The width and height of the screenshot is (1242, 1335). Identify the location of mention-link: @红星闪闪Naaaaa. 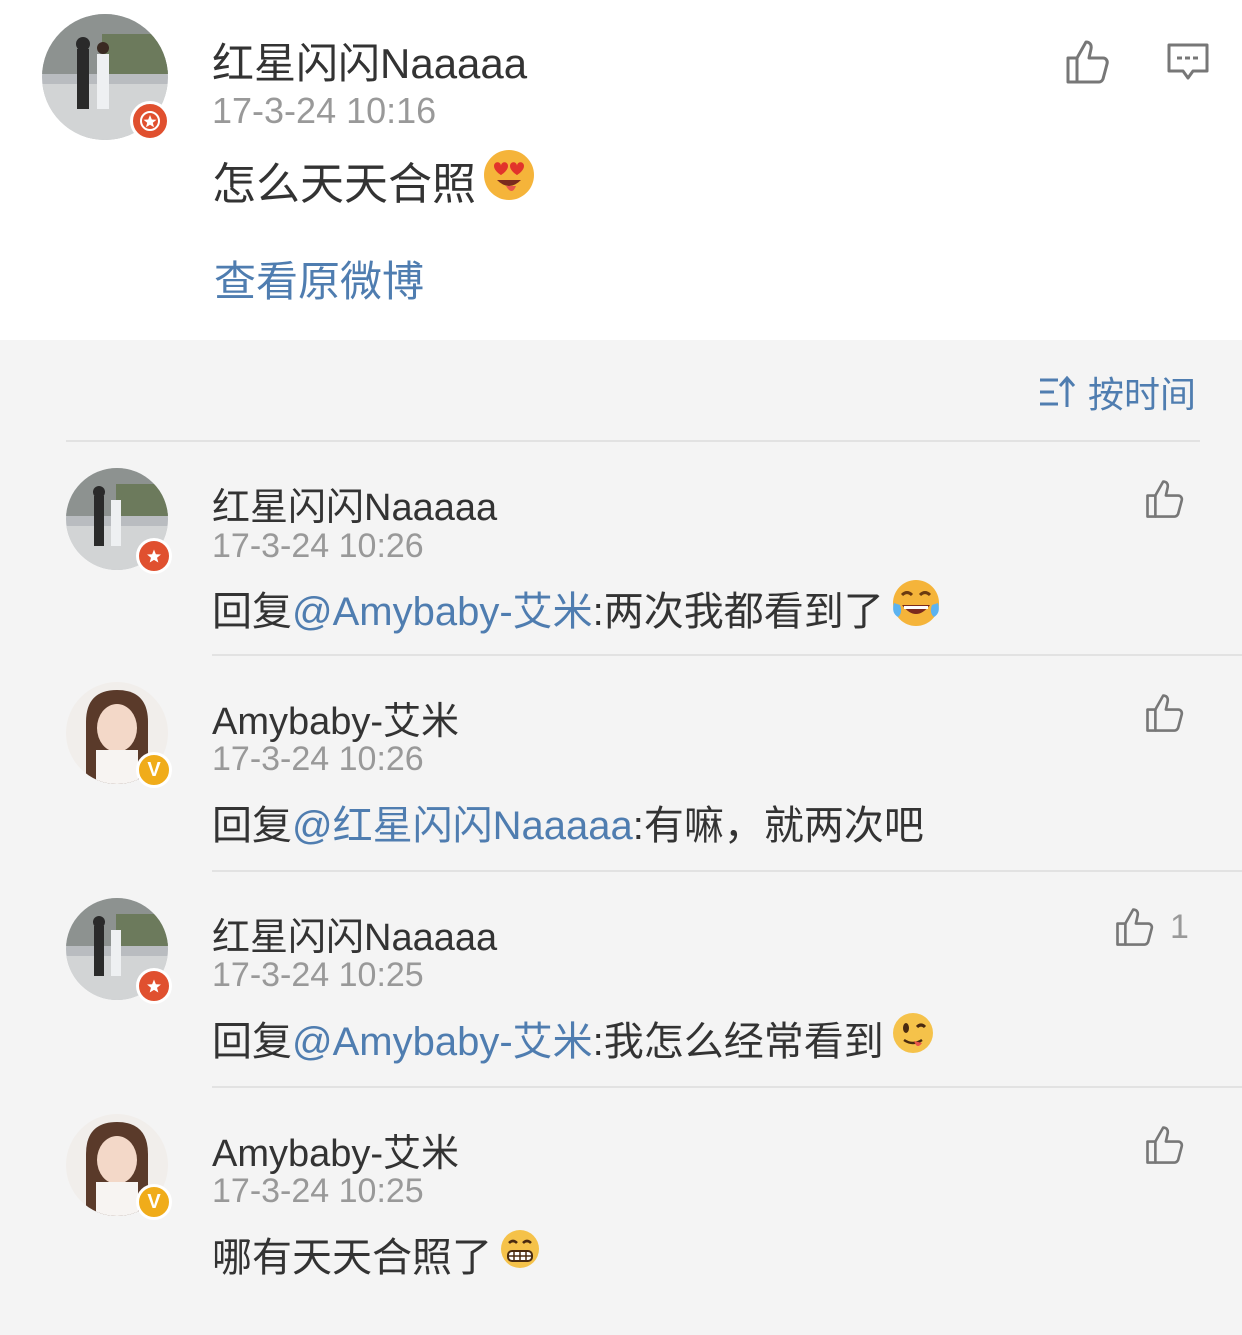
(462, 822).